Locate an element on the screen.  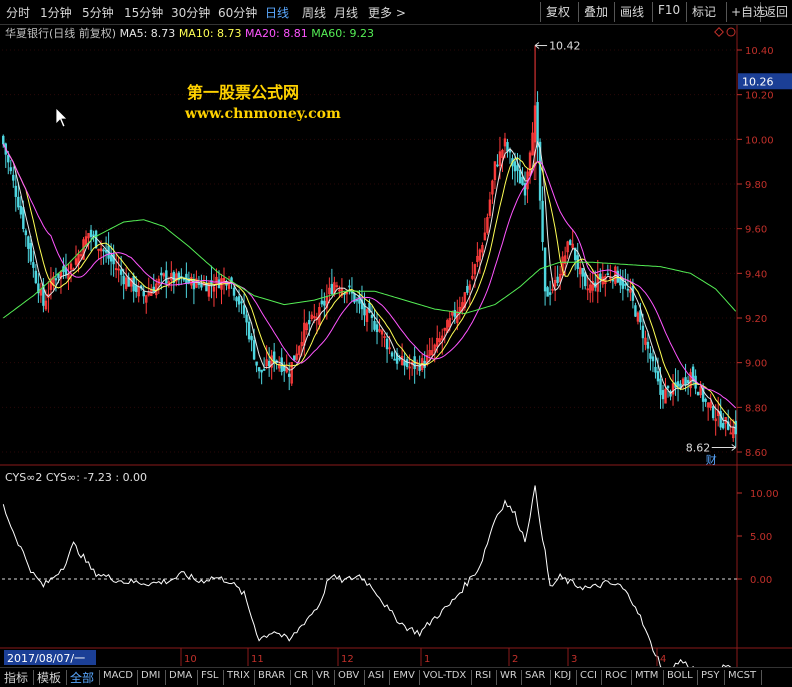
tf-30min: 30分钟 is located at coordinates (190, 12).